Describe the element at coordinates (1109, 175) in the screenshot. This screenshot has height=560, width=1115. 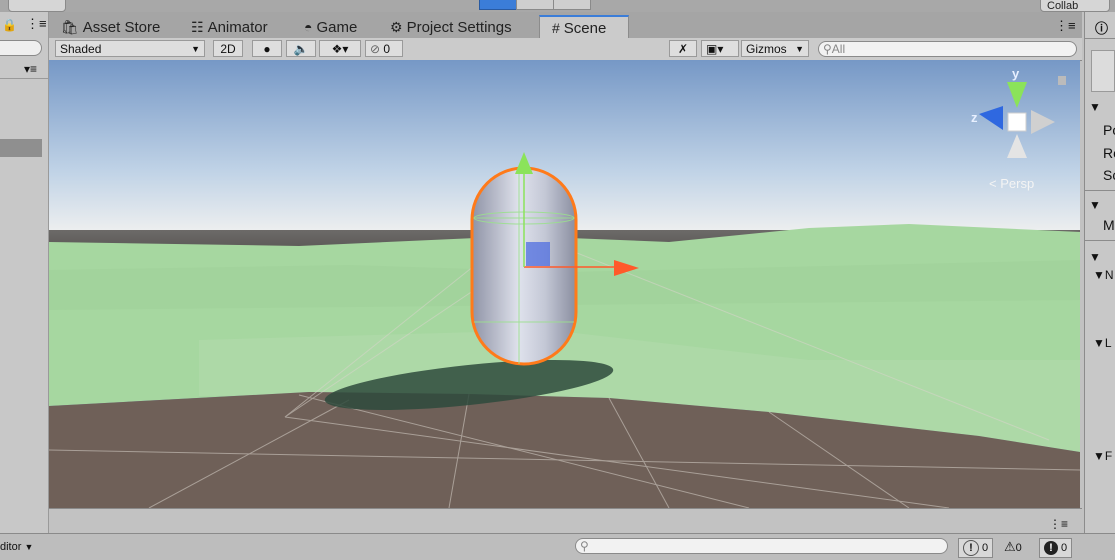
I see `scale-label: Sc` at that location.